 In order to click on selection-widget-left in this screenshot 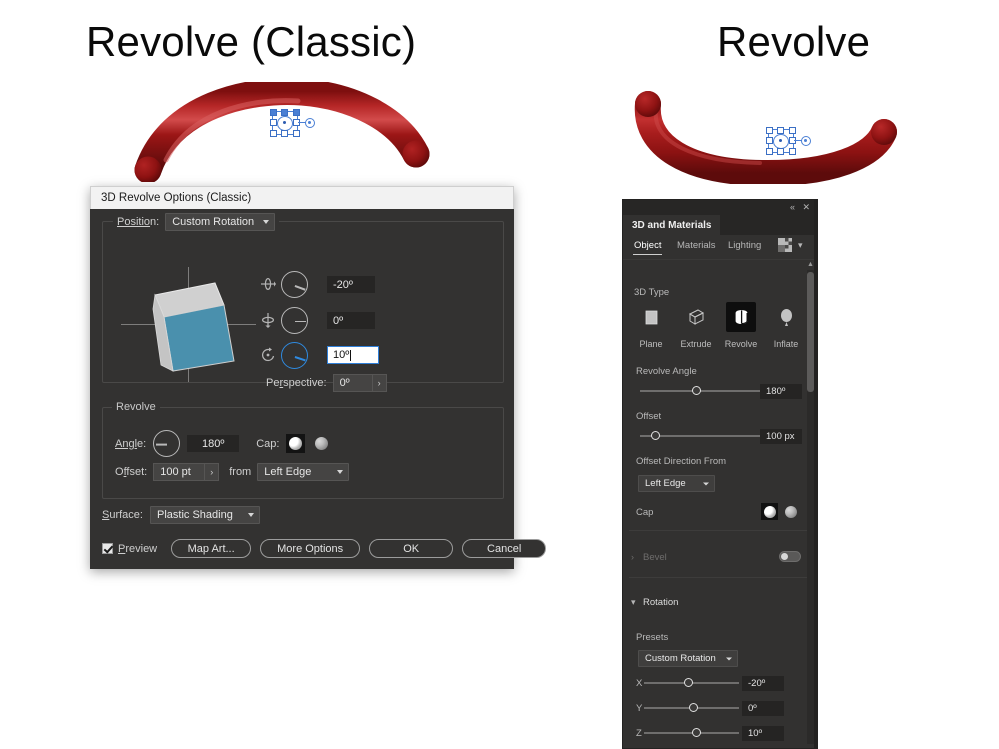, I will do `click(293, 122)`.